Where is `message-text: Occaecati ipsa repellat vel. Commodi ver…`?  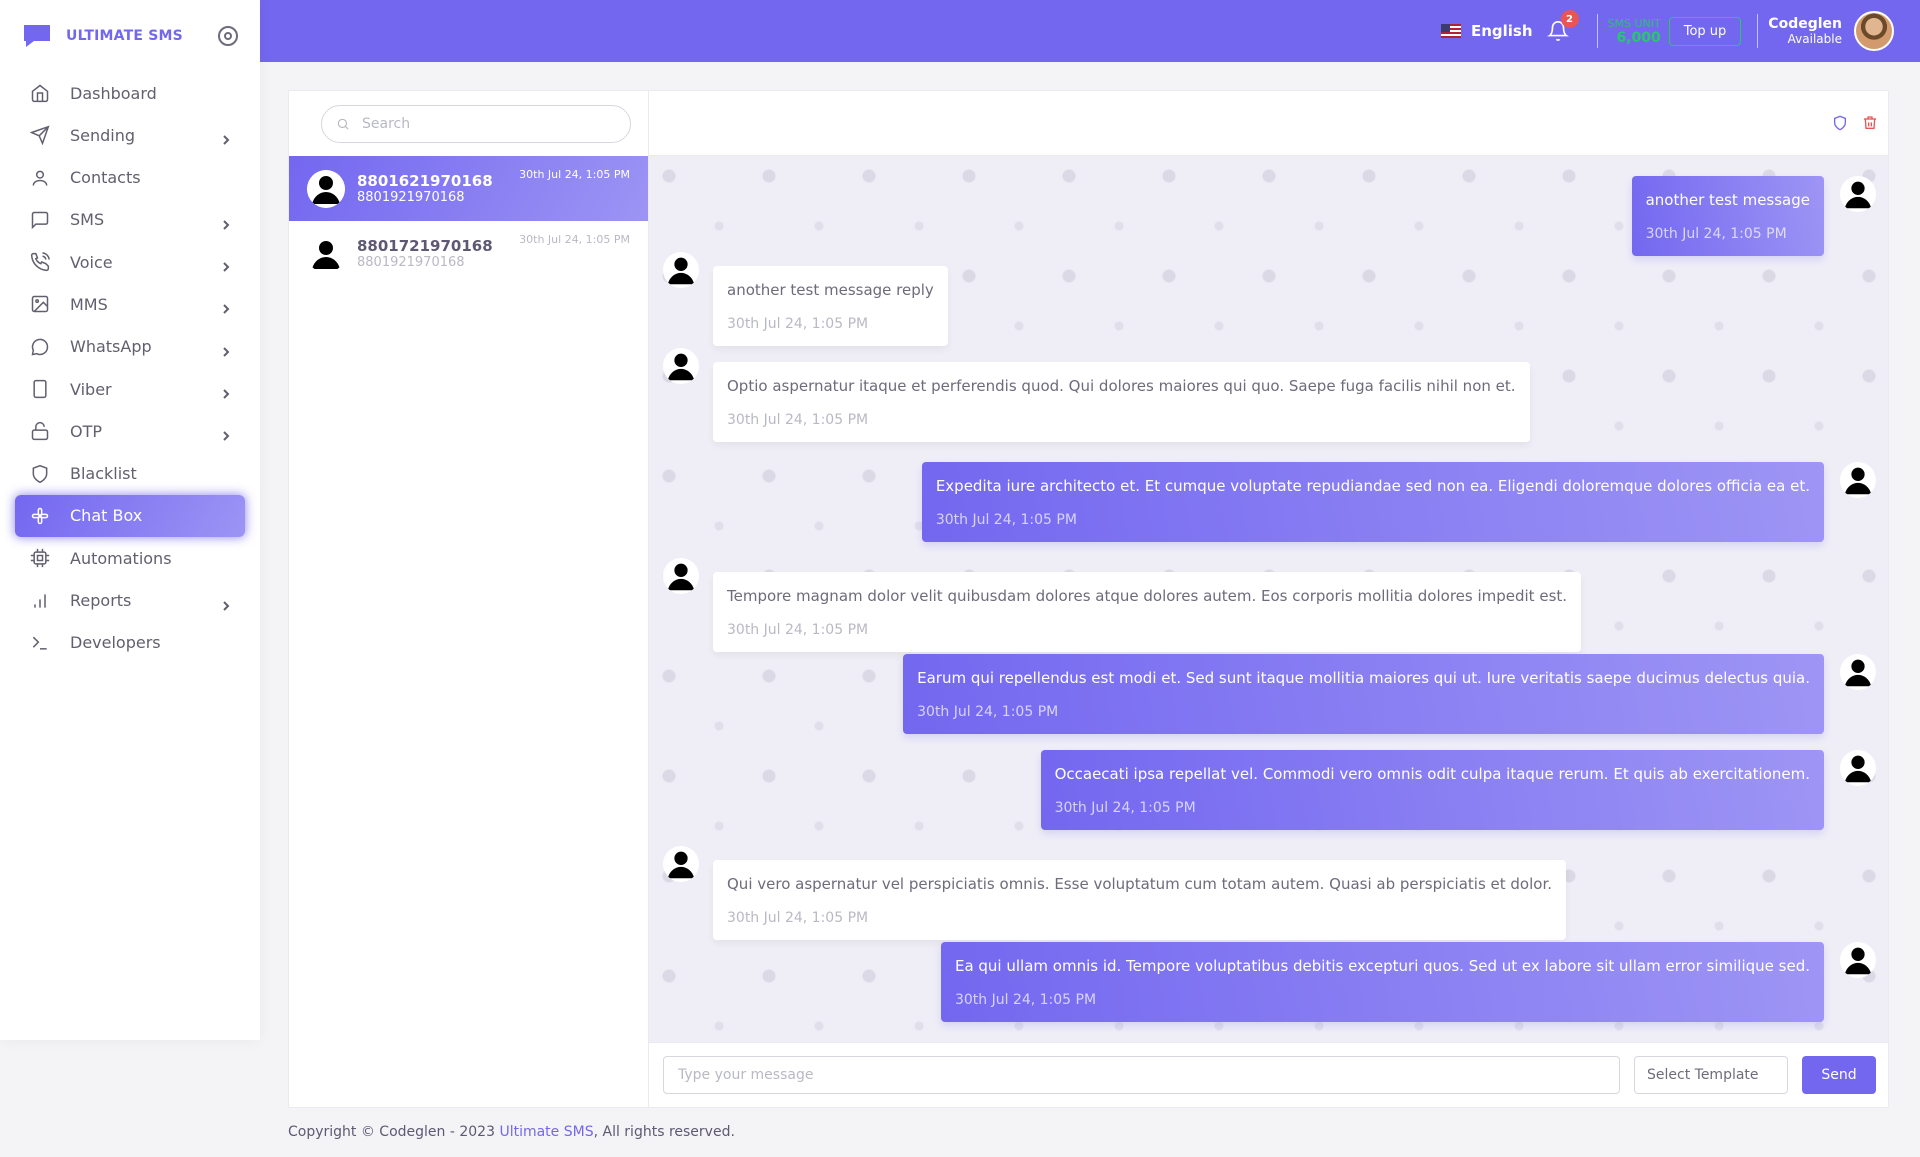 message-text: Occaecati ipsa repellat vel. Commodi ver… is located at coordinates (1432, 774).